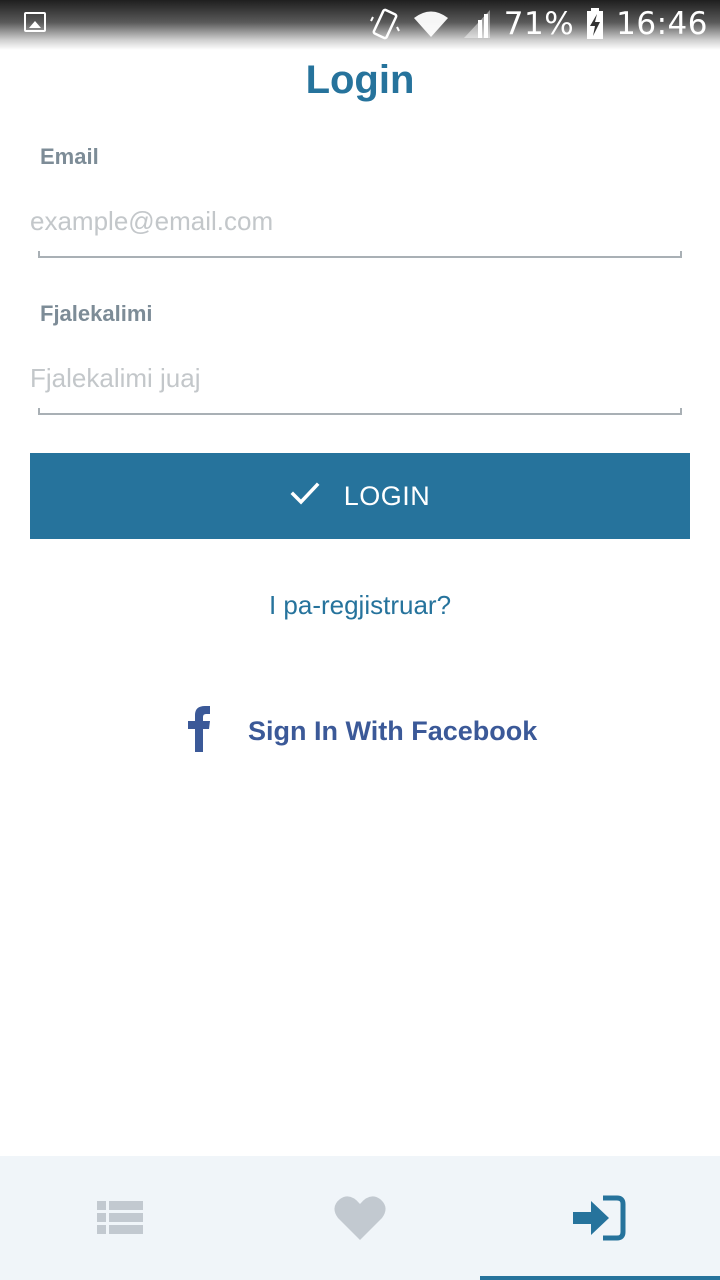 The height and width of the screenshot is (1280, 720). I want to click on nav-active-indicator, so click(600, 1278).